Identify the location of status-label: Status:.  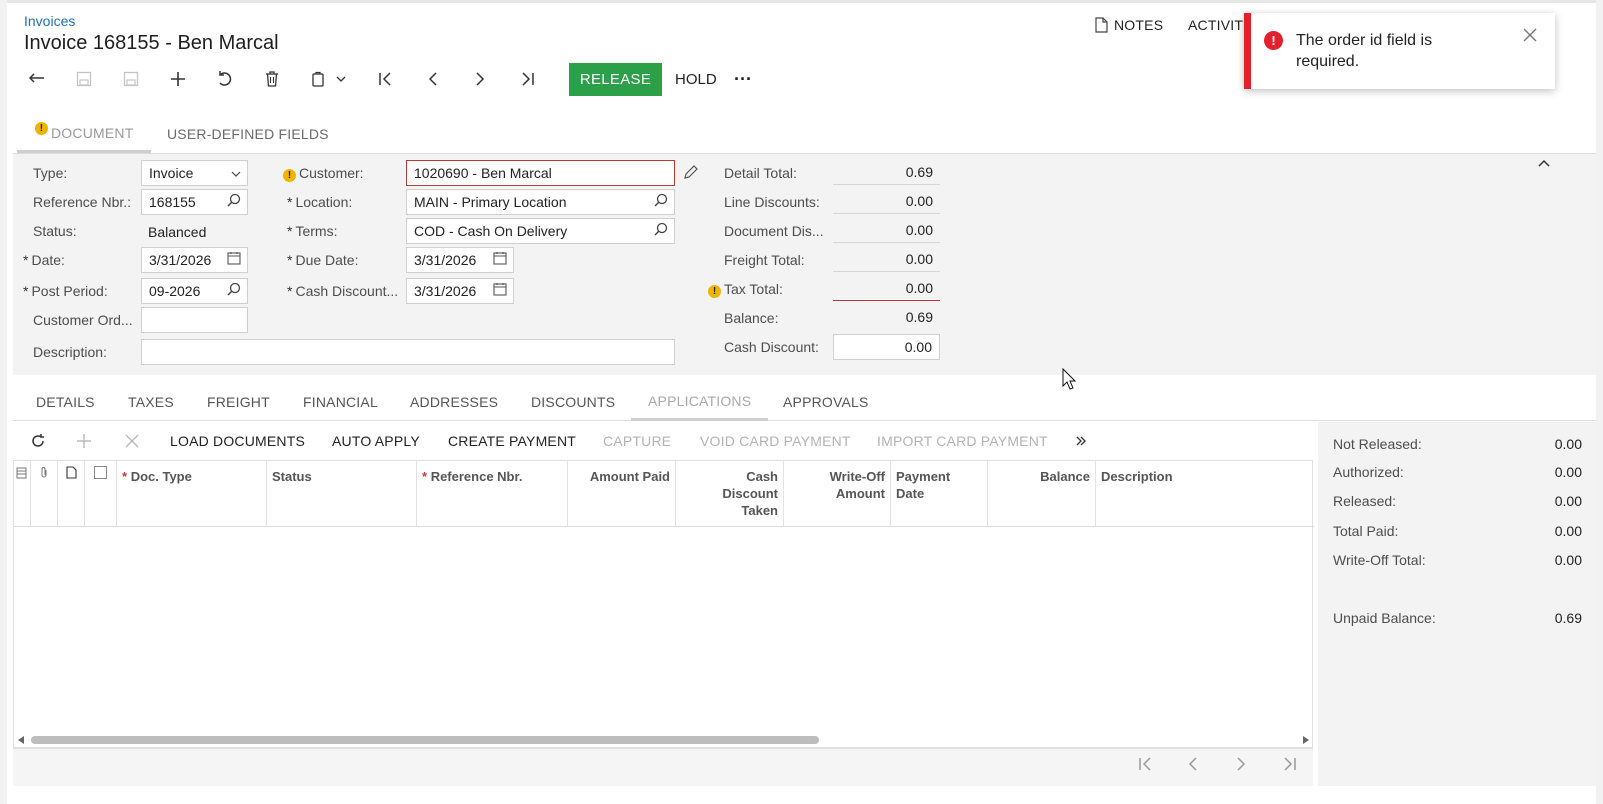
(55, 231).